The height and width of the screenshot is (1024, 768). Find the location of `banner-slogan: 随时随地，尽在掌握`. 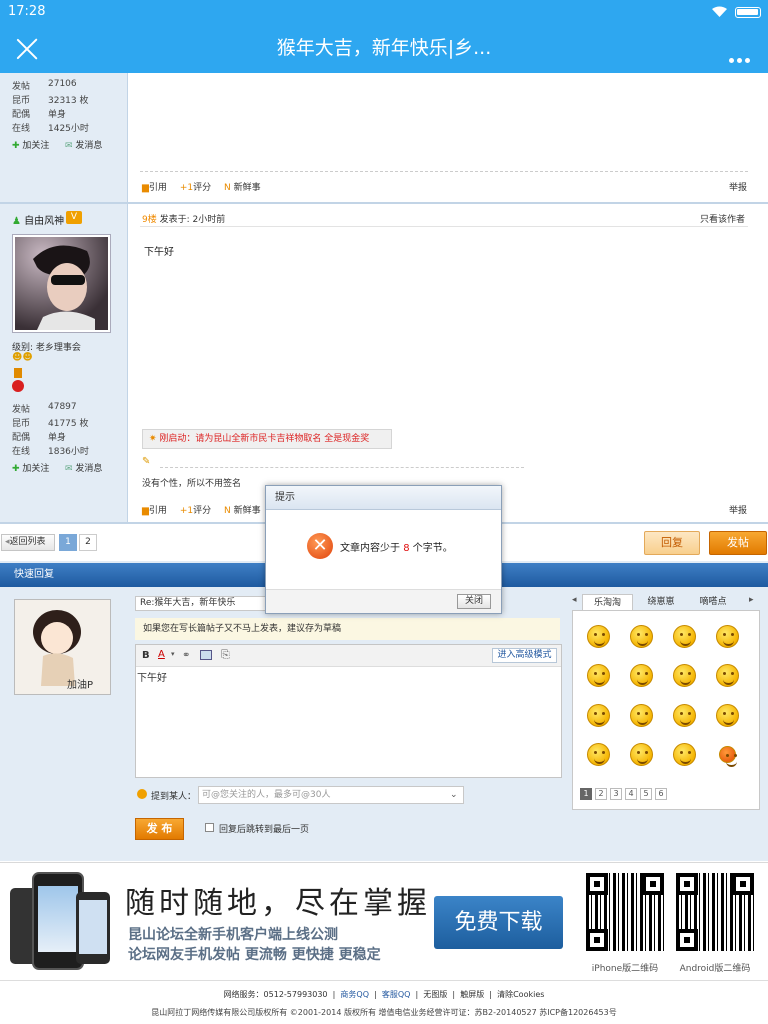

banner-slogan: 随时随地，尽在掌握 is located at coordinates (278, 903).